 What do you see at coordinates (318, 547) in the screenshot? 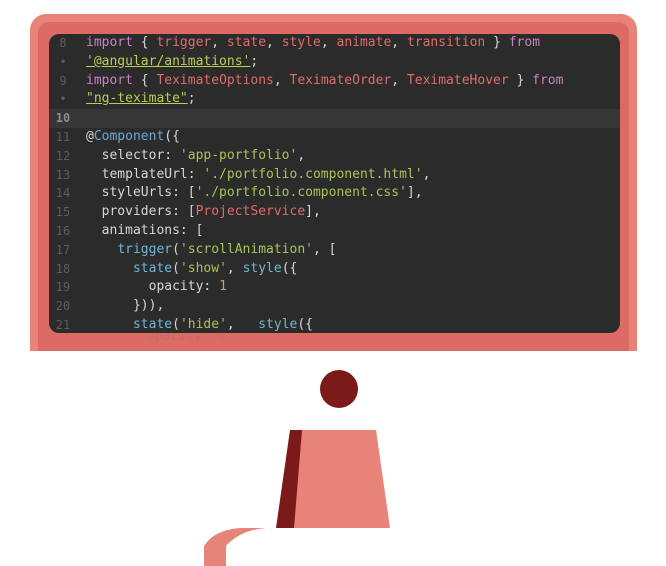
I see `stand-base-highlight` at bounding box center [318, 547].